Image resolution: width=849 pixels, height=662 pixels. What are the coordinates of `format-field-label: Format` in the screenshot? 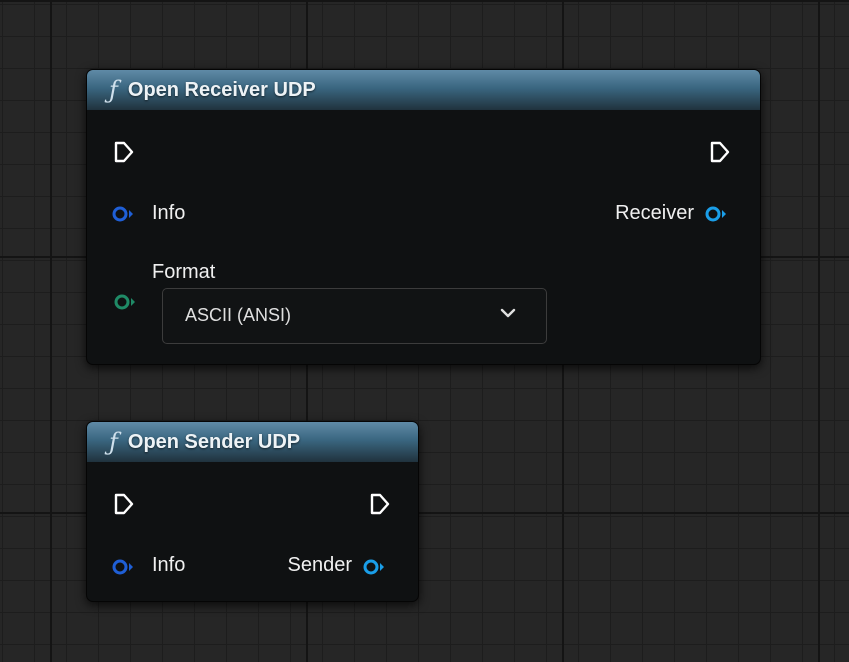 It's located at (184, 272).